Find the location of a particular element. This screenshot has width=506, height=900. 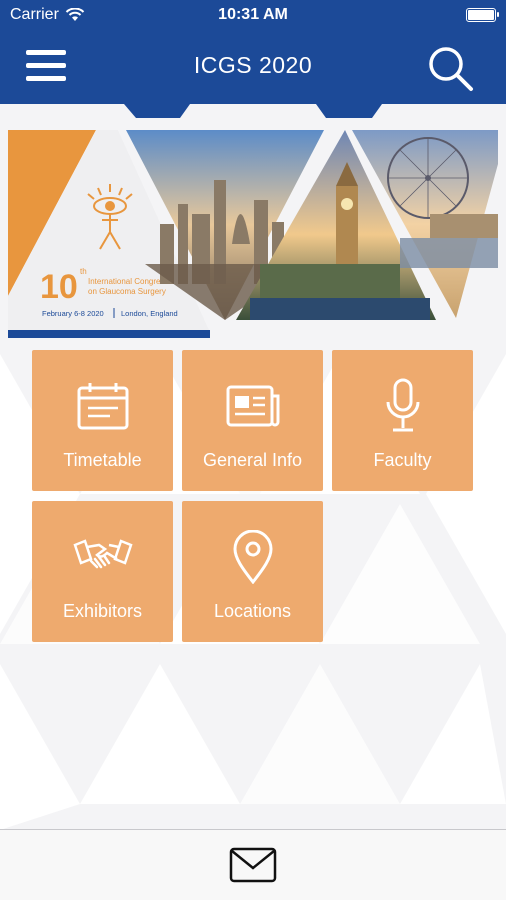

battery-icon is located at coordinates (482, 15).